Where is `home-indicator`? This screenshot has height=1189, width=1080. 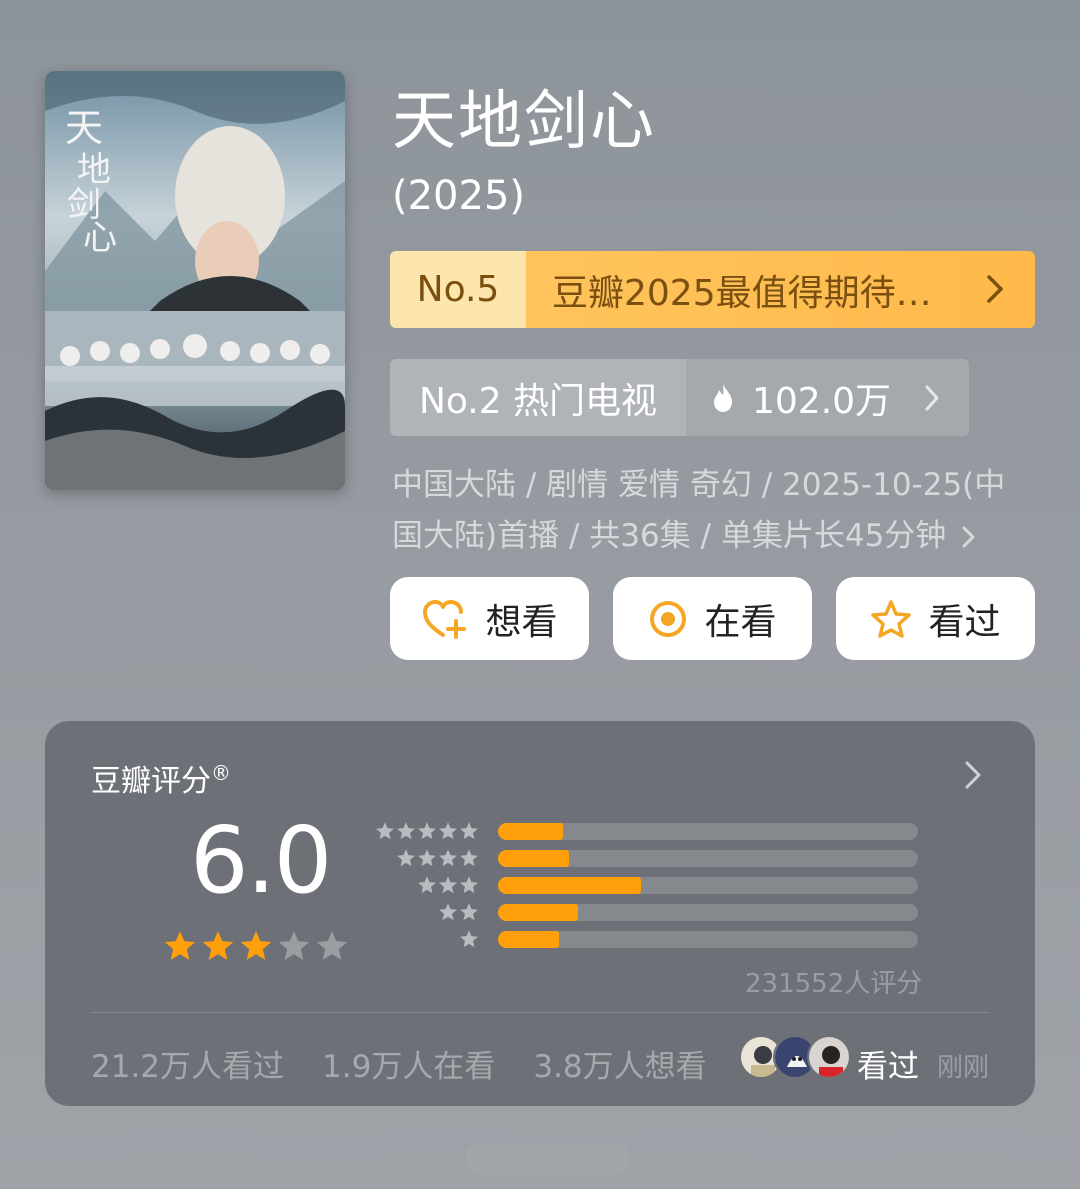 home-indicator is located at coordinates (547, 1159).